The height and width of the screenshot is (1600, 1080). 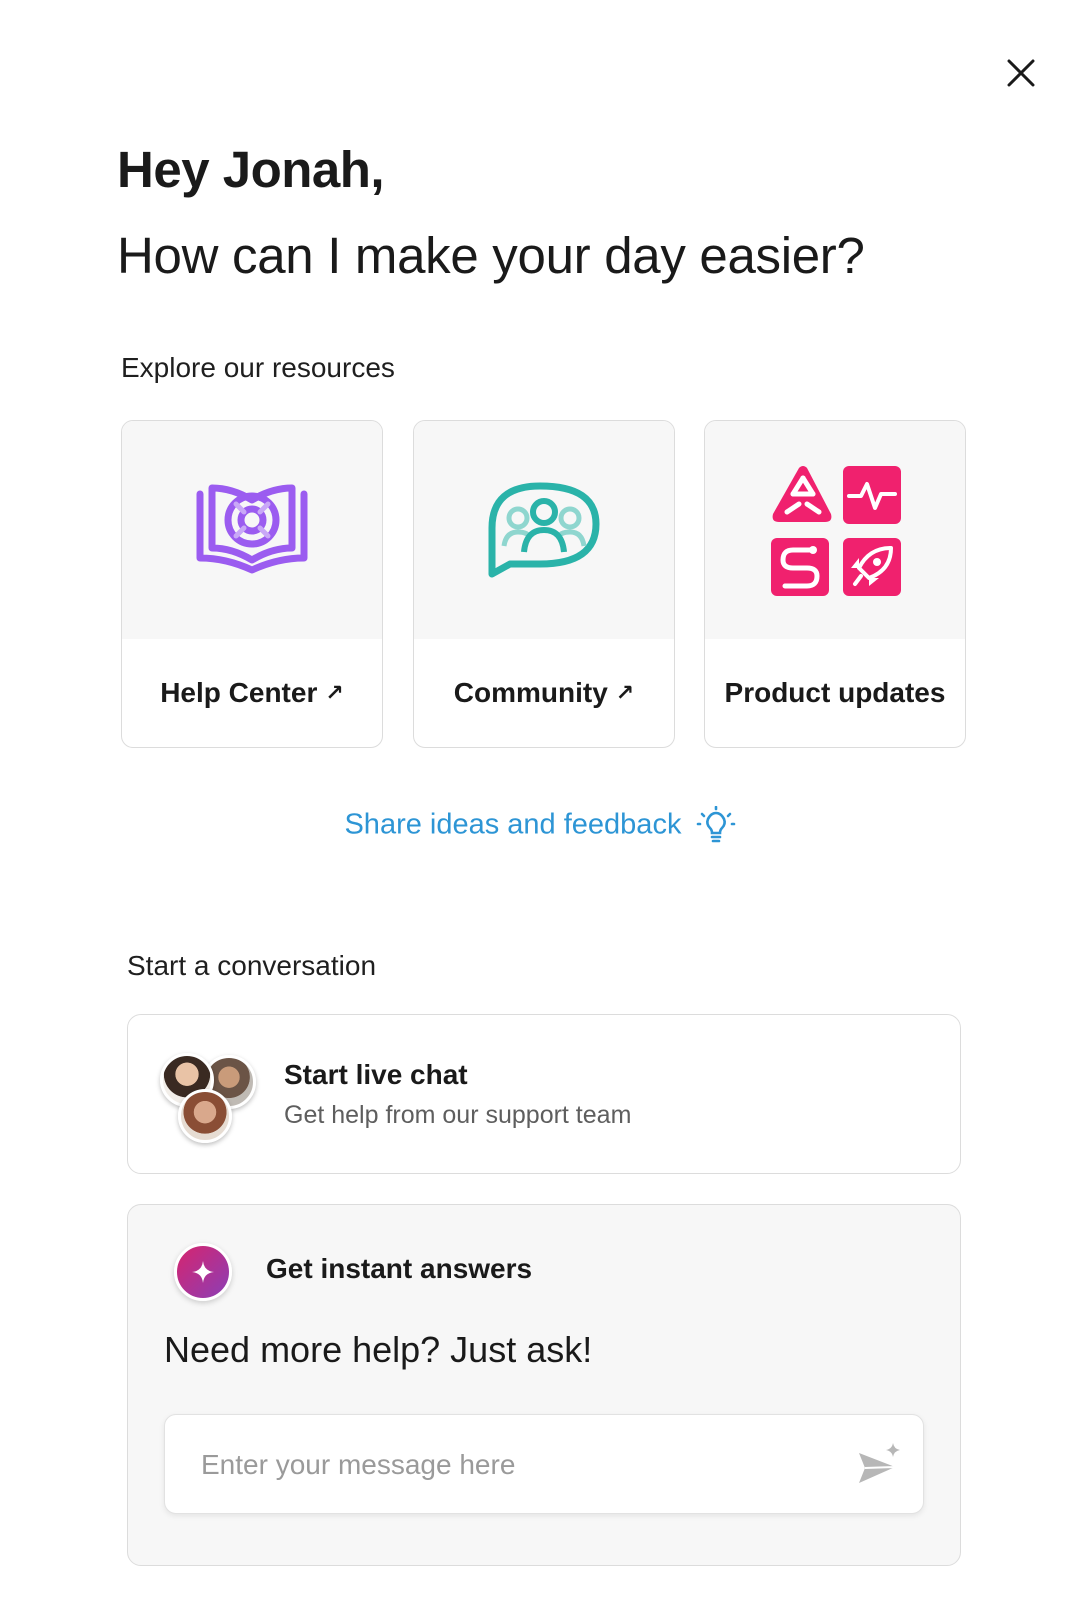 I want to click on support-team-avatars, so click(x=208, y=1098).